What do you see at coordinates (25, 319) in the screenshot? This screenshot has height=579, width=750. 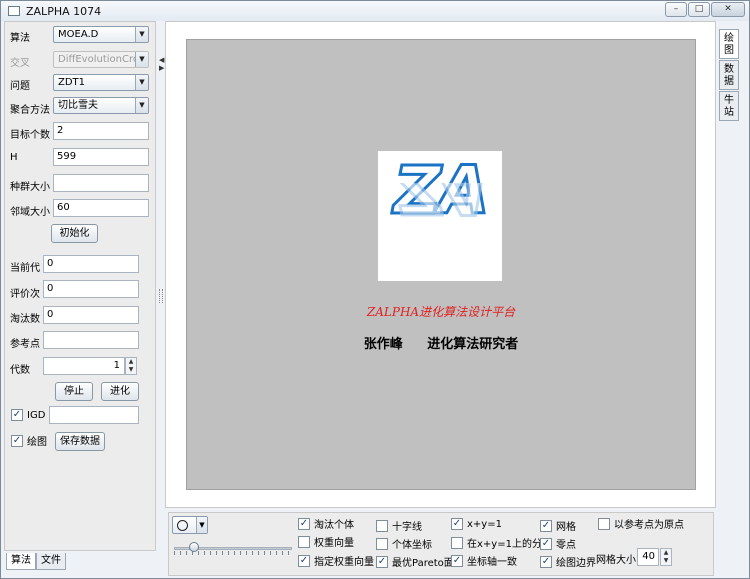 I see `eliminated-label: 淘汰数` at bounding box center [25, 319].